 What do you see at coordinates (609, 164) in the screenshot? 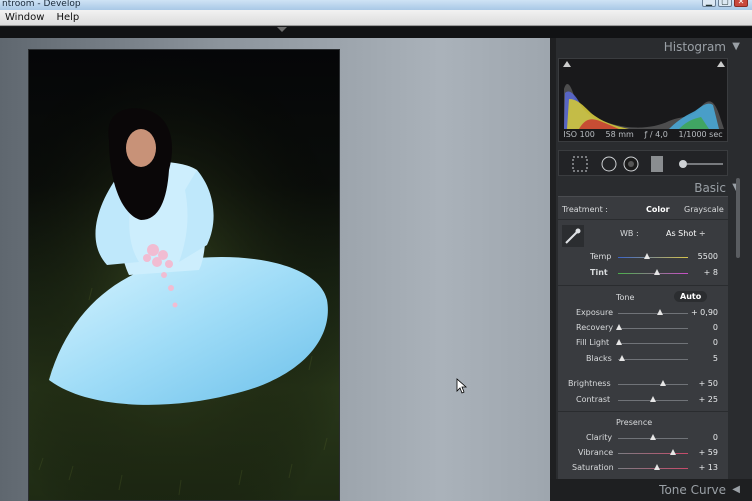
I see `spot-removal-icon` at bounding box center [609, 164].